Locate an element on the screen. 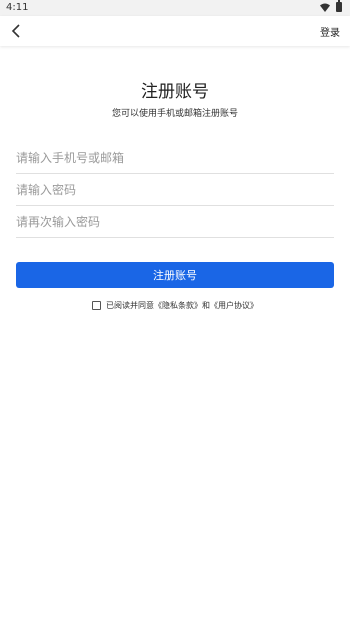  register-button: 注册账号 is located at coordinates (175, 275).